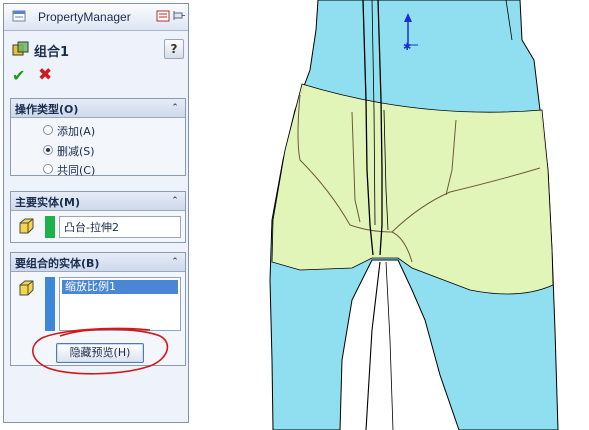 This screenshot has height=430, width=589. Describe the element at coordinates (48, 202) in the screenshot. I see `main-body-label: 主要实体(M)` at that location.